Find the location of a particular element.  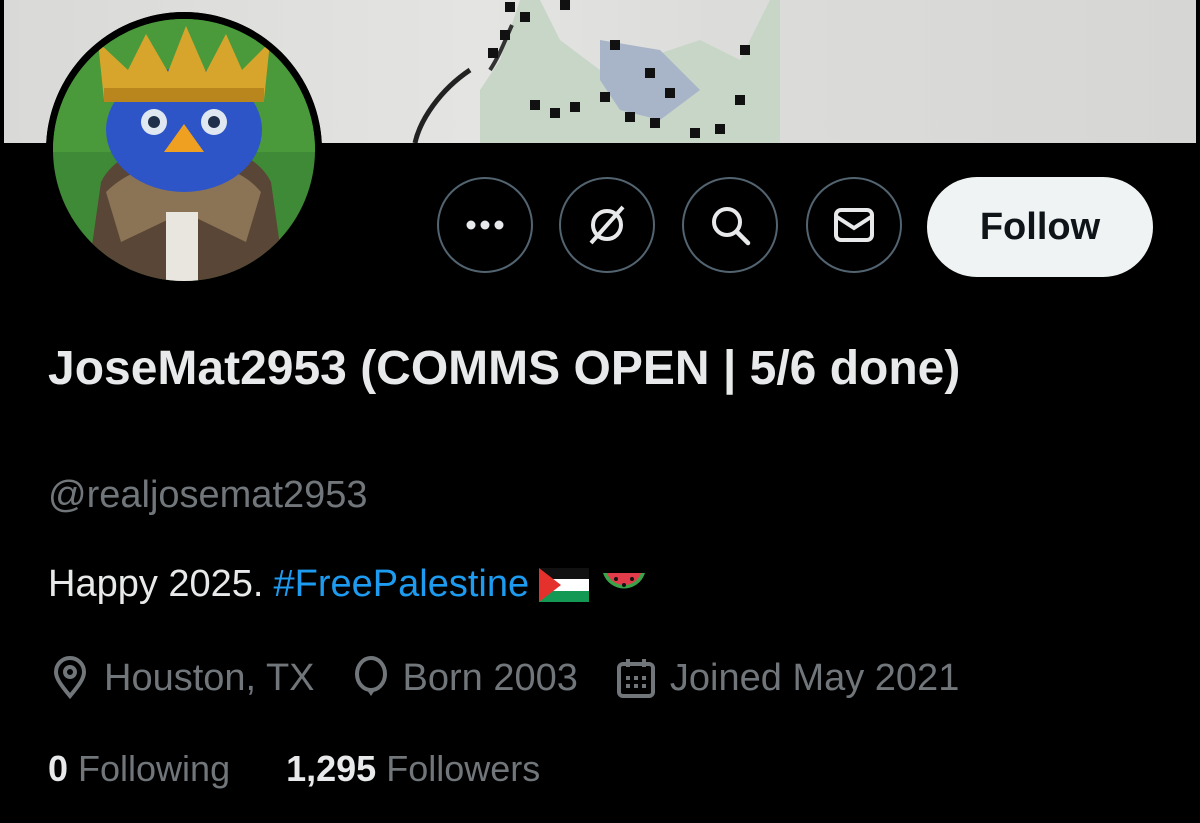

location-text: Houston, TX is located at coordinates (209, 677).